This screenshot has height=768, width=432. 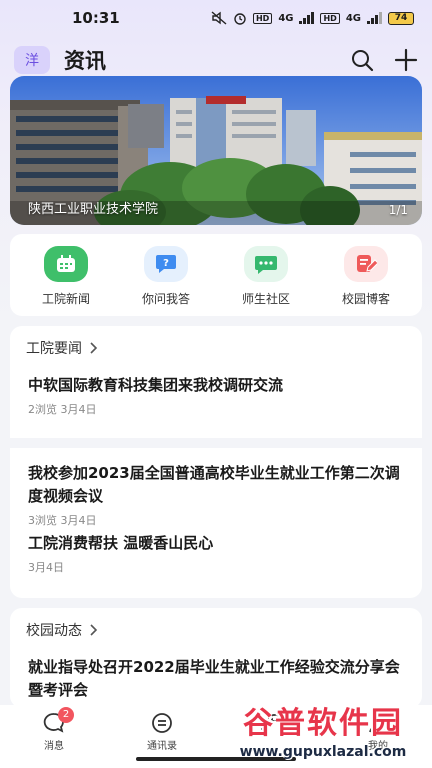 What do you see at coordinates (323, 723) in the screenshot?
I see `watermark-logo-text: 谷普软件园` at bounding box center [323, 723].